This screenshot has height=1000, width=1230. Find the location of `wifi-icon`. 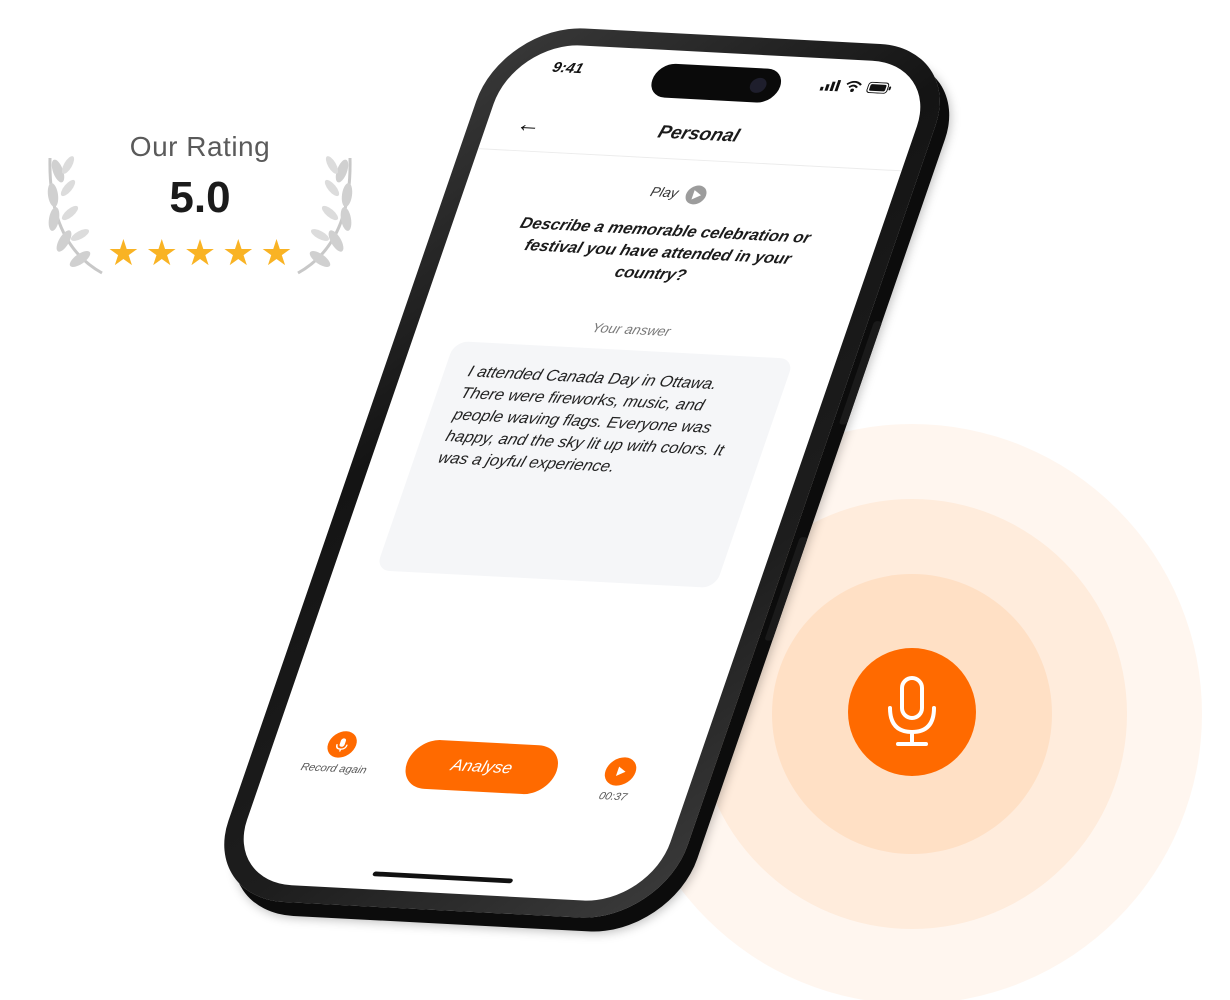

wifi-icon is located at coordinates (854, 86).